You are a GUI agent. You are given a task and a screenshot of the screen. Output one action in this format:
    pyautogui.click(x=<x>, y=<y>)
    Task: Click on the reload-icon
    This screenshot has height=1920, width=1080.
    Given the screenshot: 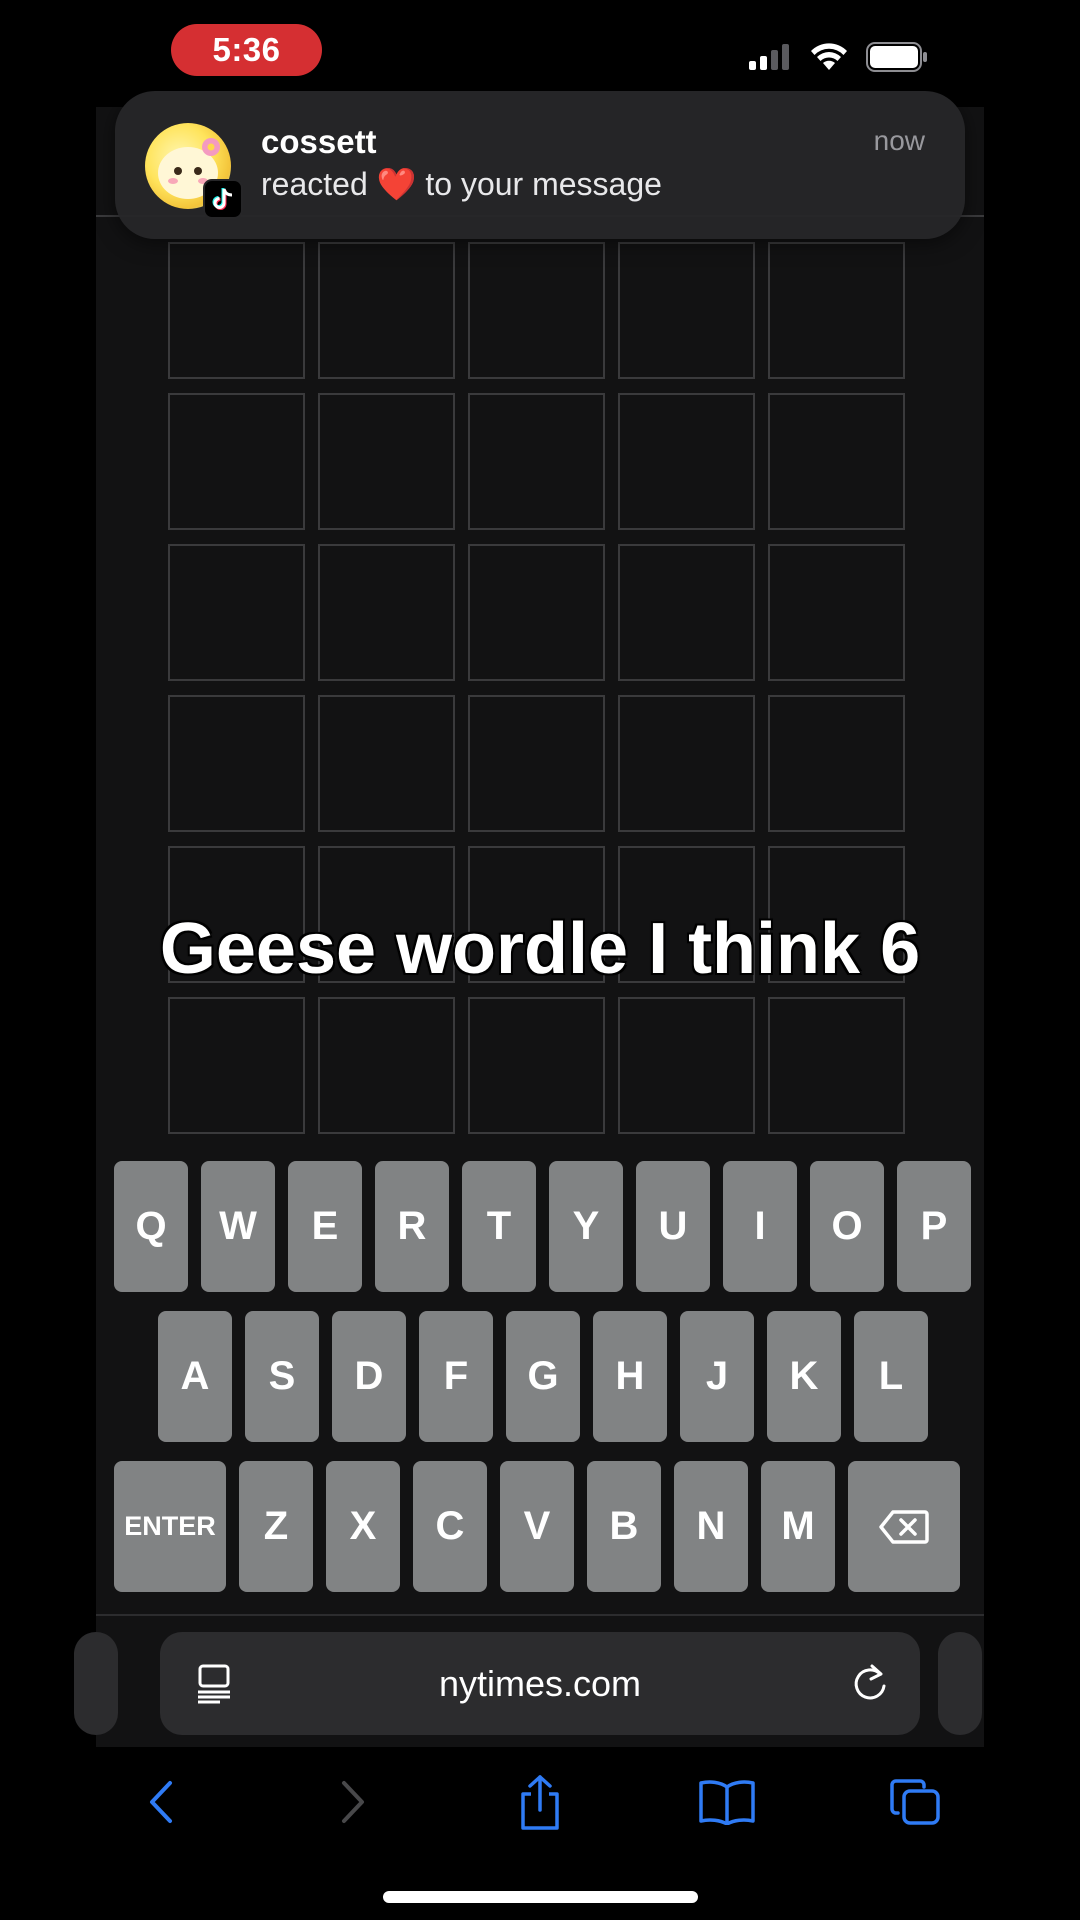 What is the action you would take?
    pyautogui.click(x=870, y=1683)
    